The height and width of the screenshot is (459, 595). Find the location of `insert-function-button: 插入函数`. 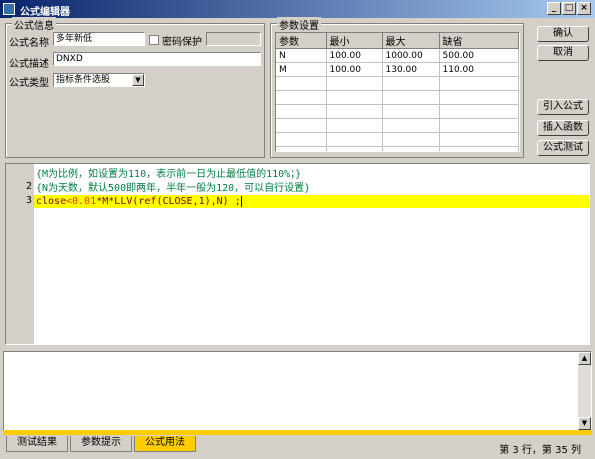

insert-function-button: 插入函数 is located at coordinates (563, 128).